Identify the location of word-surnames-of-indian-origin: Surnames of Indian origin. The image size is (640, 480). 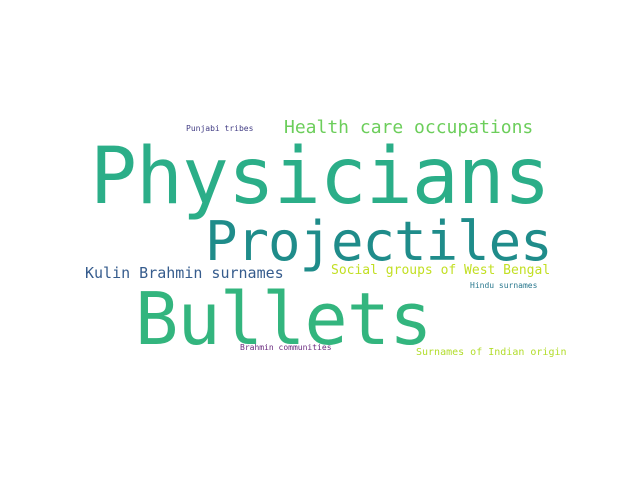
(491, 352).